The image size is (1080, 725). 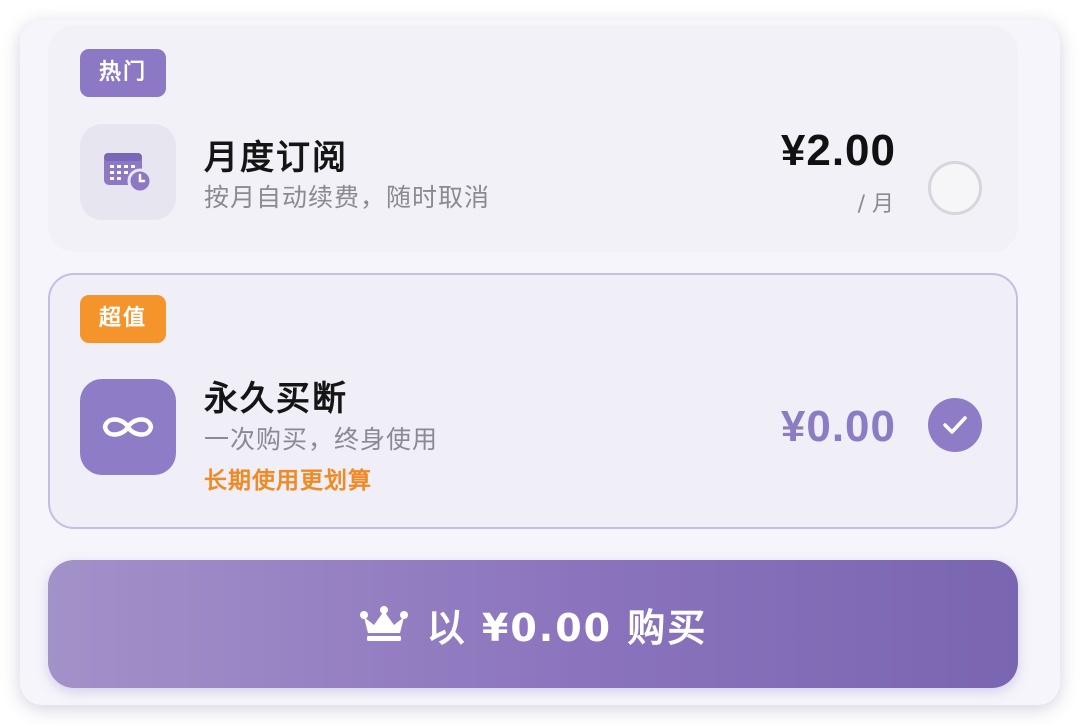 What do you see at coordinates (128, 172) in the screenshot?
I see `calendar-clock-icon` at bounding box center [128, 172].